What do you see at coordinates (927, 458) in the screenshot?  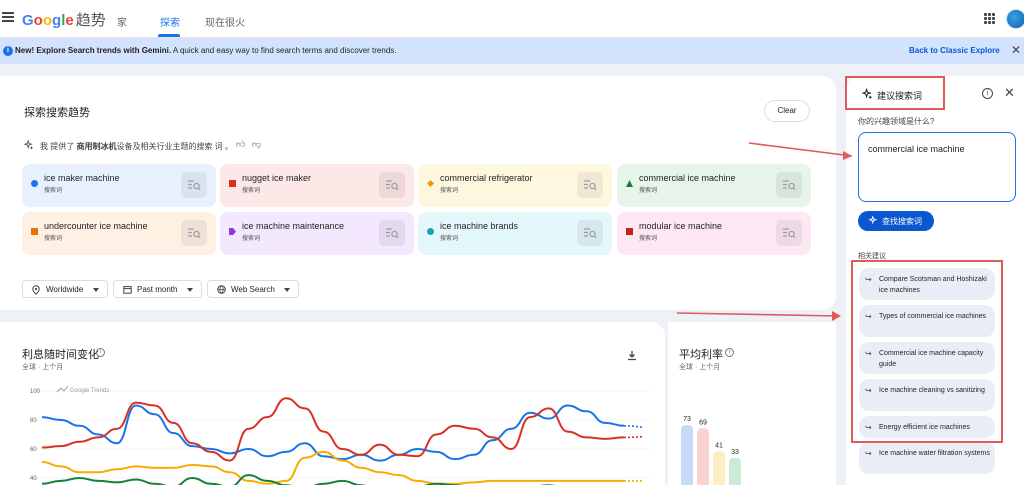 I see `suggestion-chip: ↪ Ice machine water filtration systems` at bounding box center [927, 458].